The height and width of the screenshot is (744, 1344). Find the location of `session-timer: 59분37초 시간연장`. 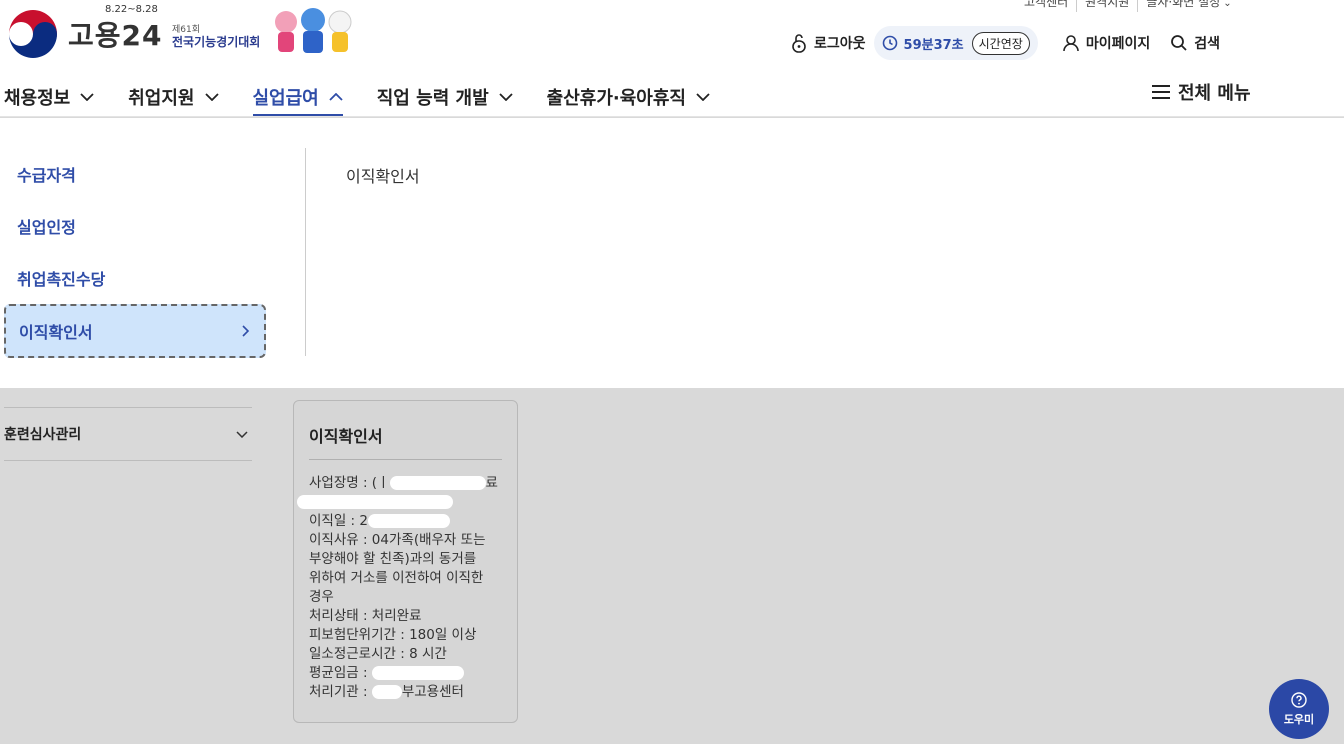

session-timer: 59분37초 시간연장 is located at coordinates (955, 43).